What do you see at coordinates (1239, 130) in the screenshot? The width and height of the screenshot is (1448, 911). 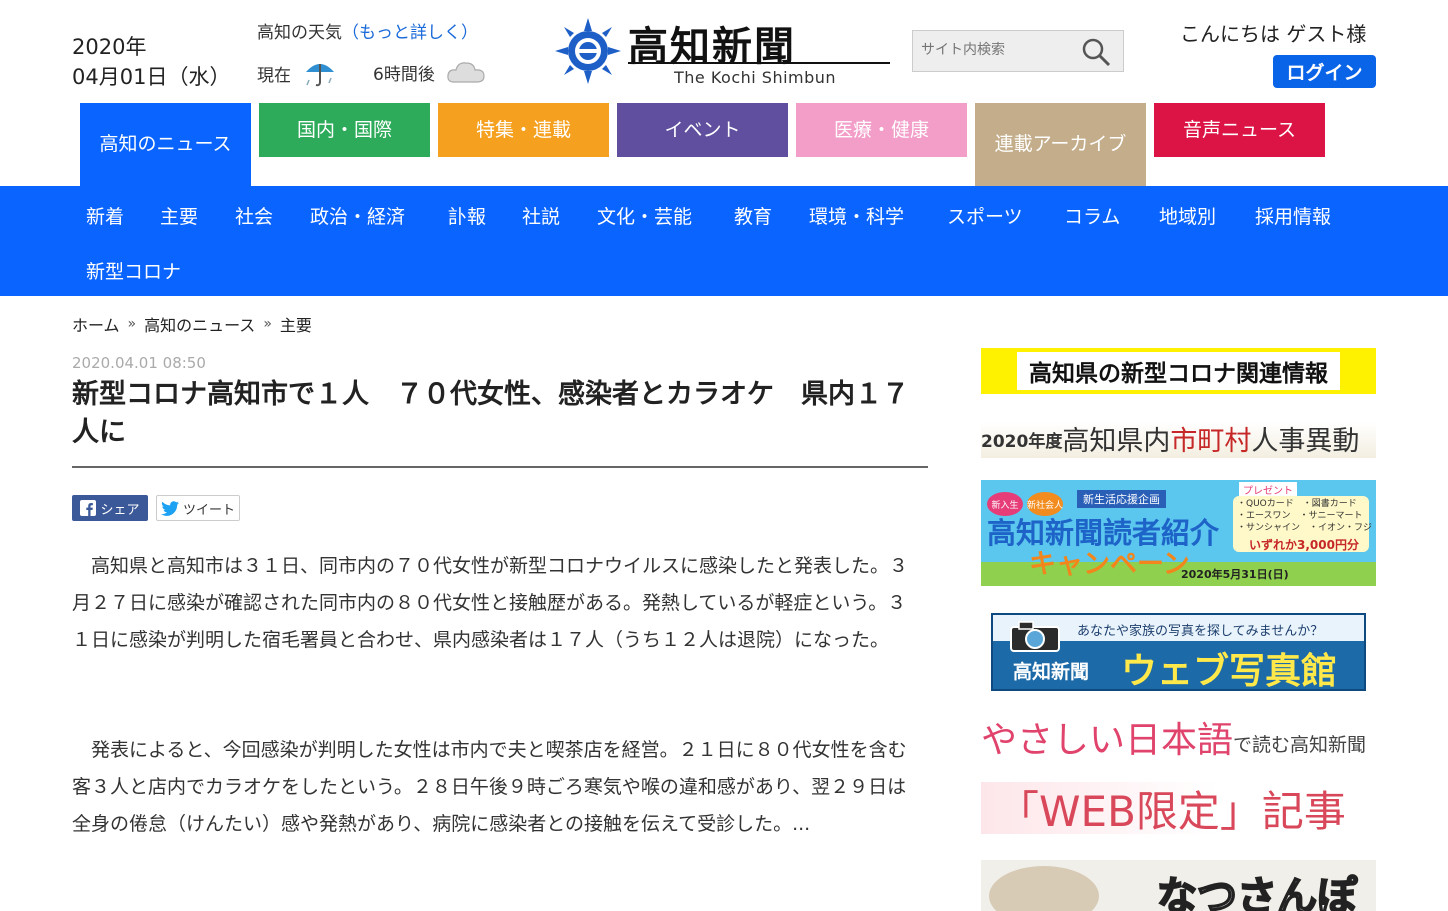 I see `tab-audio-news: 音声ニュース` at bounding box center [1239, 130].